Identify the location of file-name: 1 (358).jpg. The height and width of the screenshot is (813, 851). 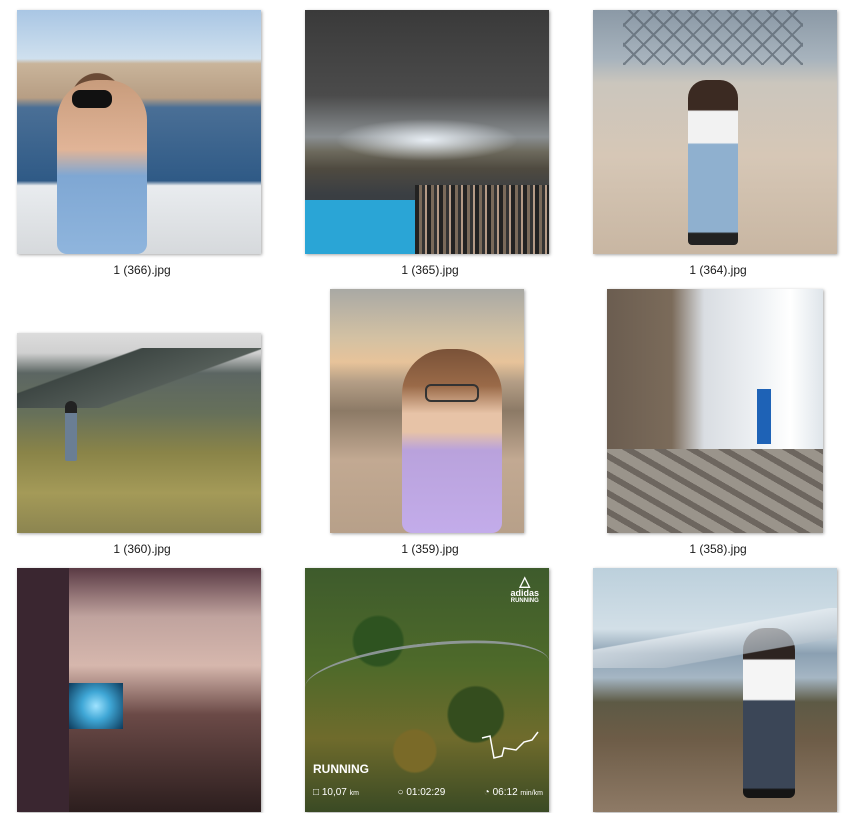
(718, 549).